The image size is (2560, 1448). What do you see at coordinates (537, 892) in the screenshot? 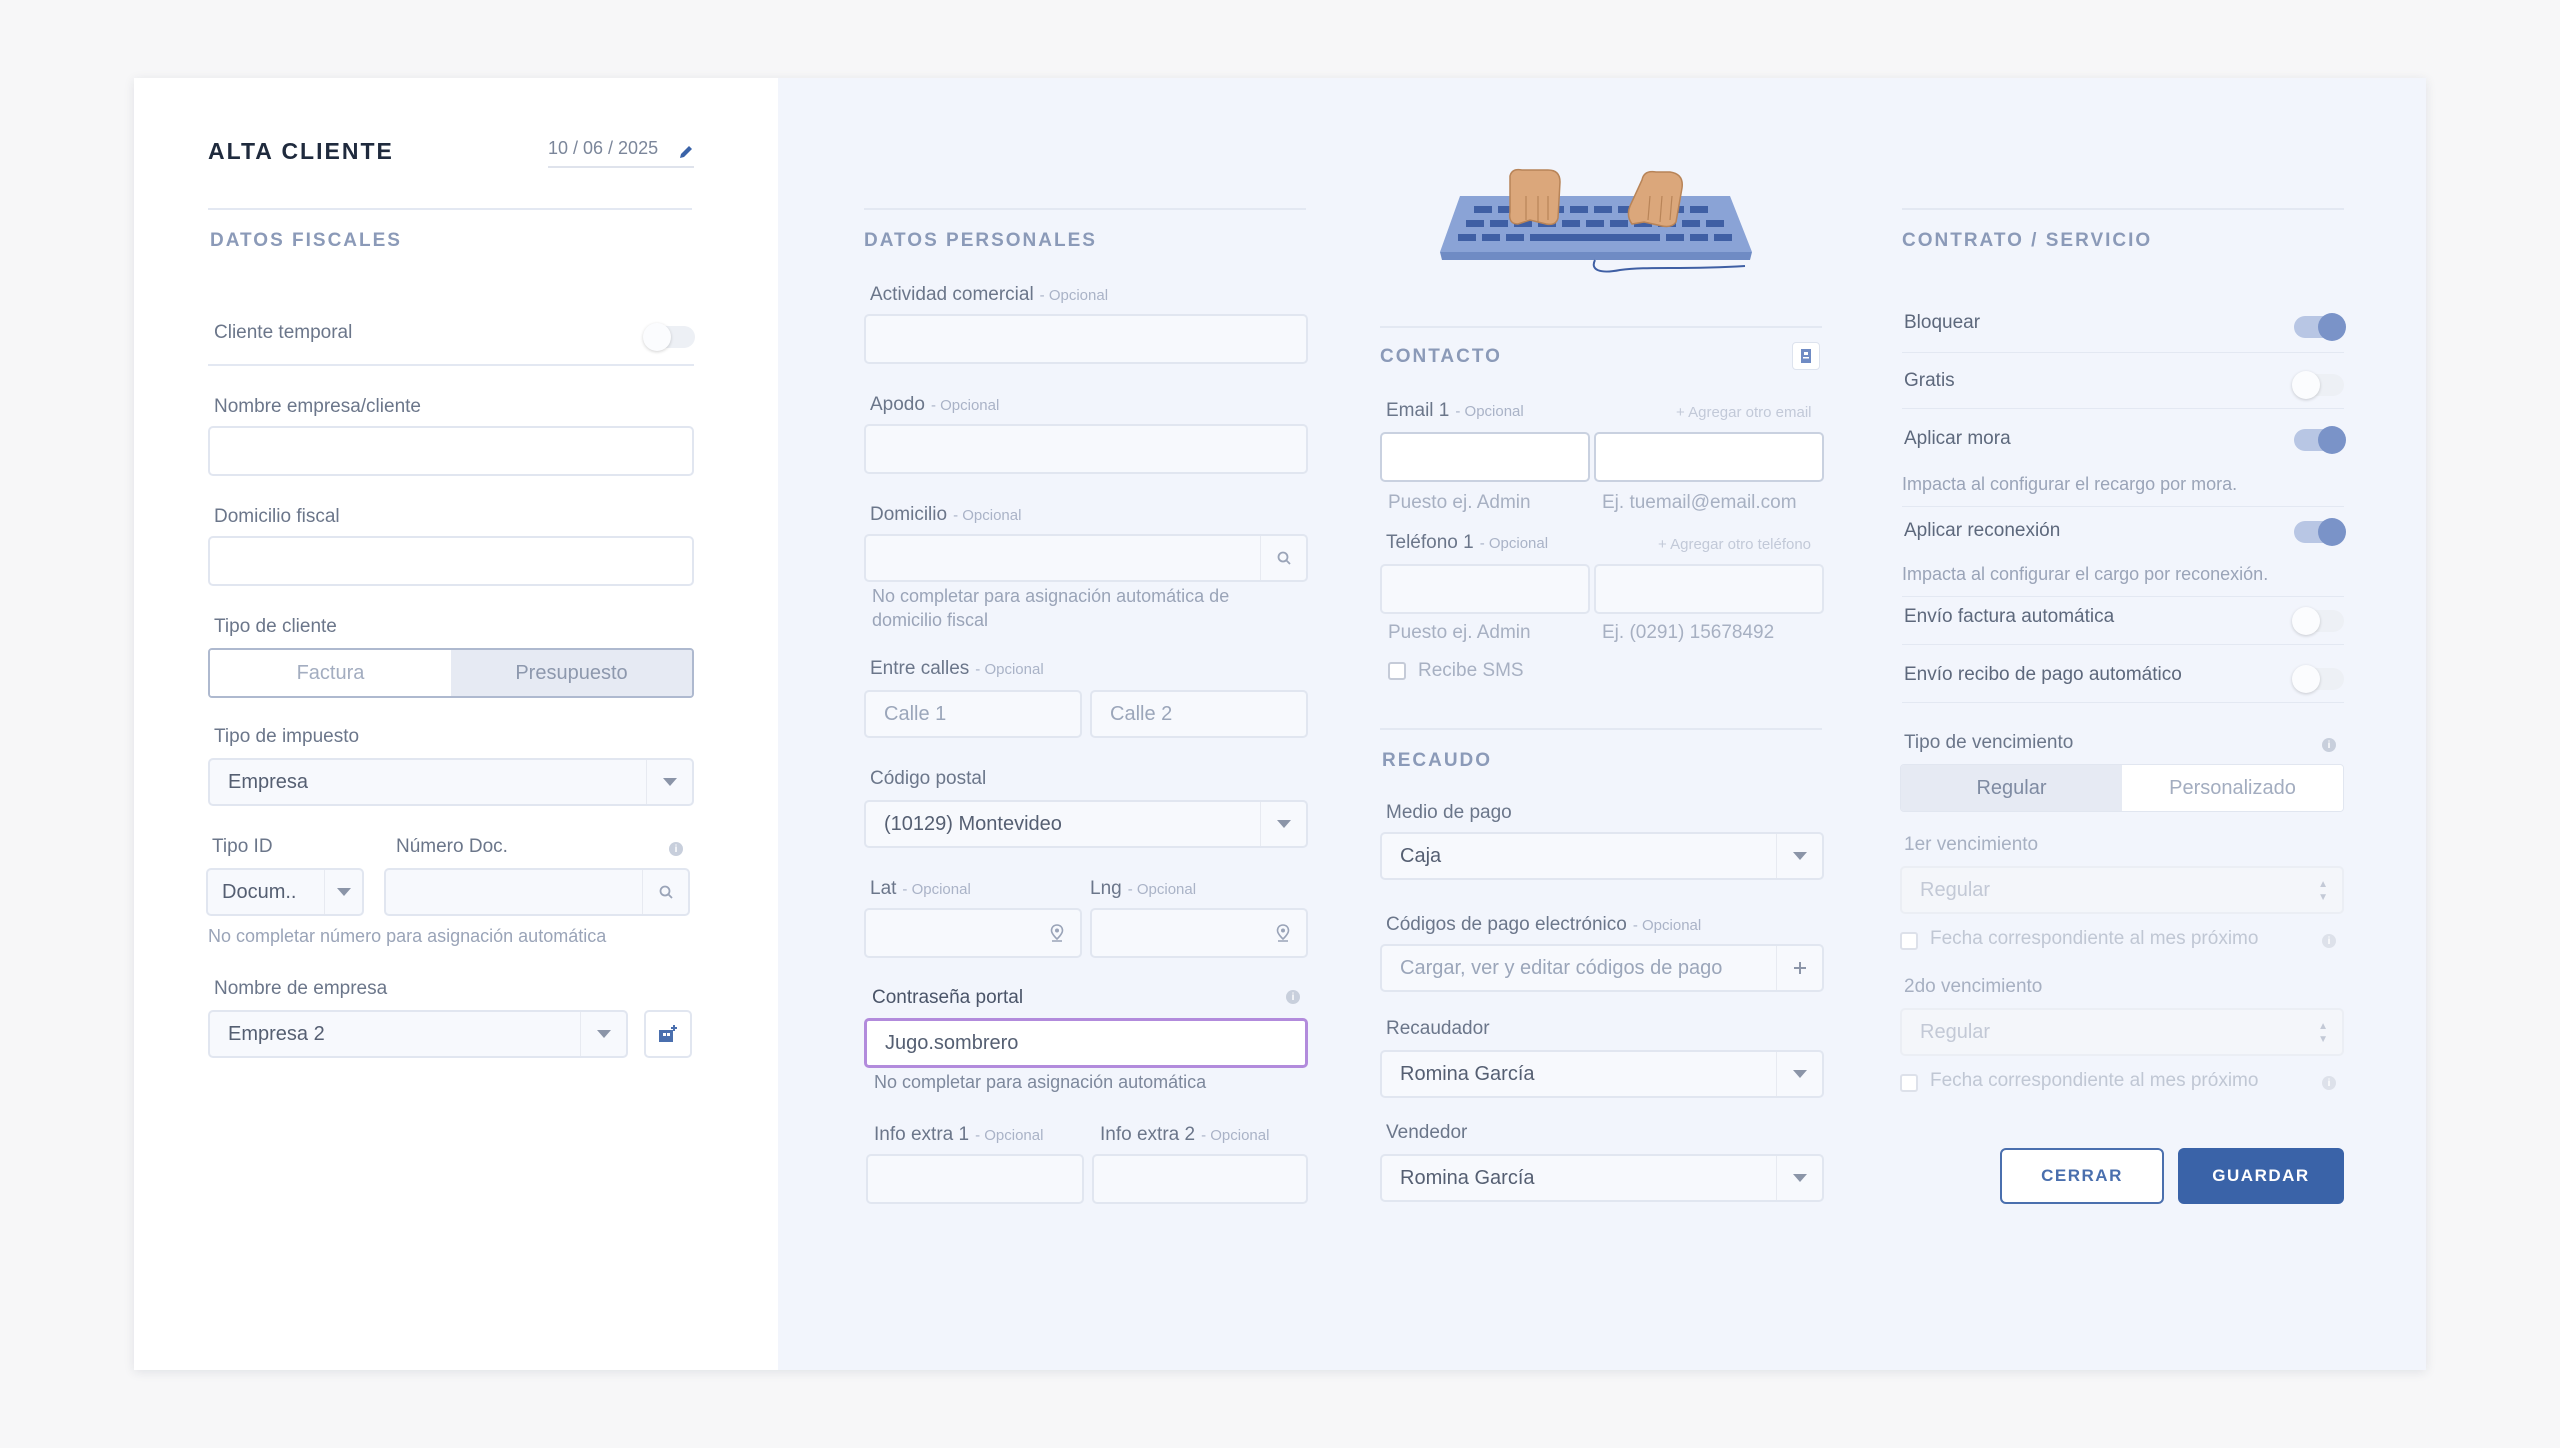
I see `doc-number-input` at bounding box center [537, 892].